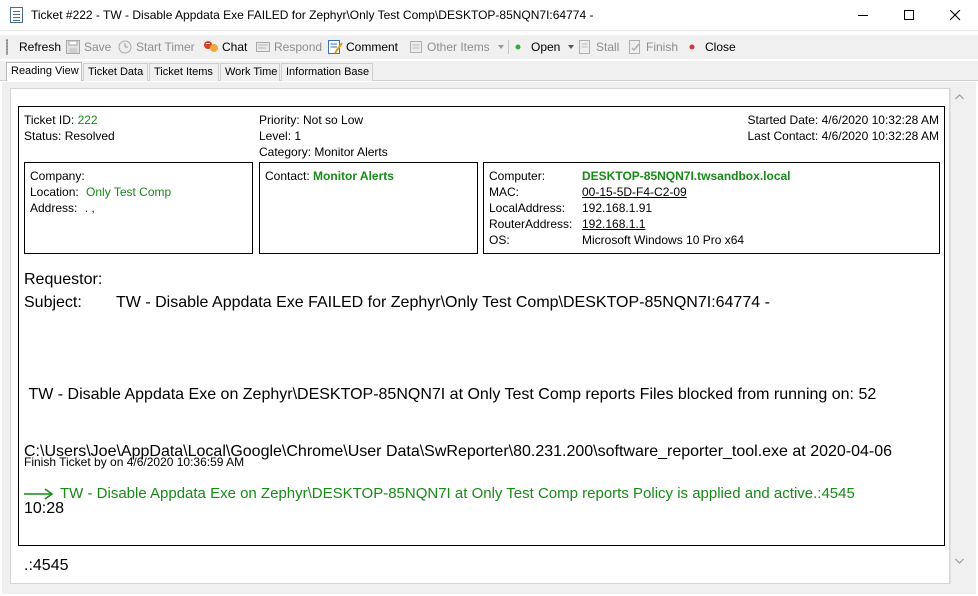 This screenshot has height=596, width=978. What do you see at coordinates (694, 47) in the screenshot?
I see `status-dot-red-icon` at bounding box center [694, 47].